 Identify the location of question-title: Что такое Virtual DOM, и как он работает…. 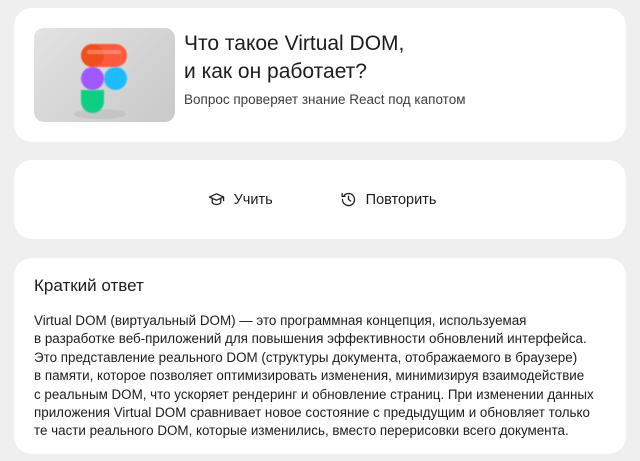
(294, 57).